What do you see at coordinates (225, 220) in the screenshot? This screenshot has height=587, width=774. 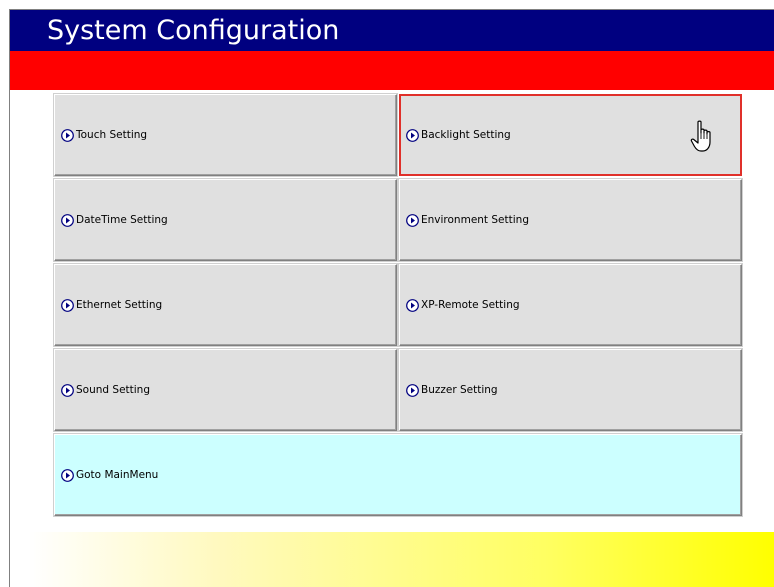 I see `datetime-setting-button: DateTime Setting` at bounding box center [225, 220].